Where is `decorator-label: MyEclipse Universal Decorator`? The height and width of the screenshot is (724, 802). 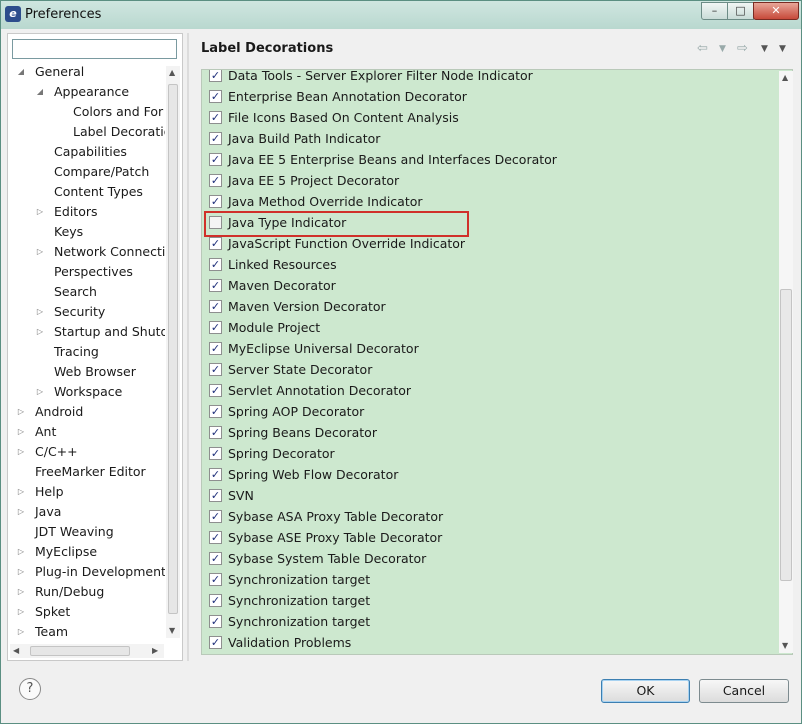 decorator-label: MyEclipse Universal Decorator is located at coordinates (323, 348).